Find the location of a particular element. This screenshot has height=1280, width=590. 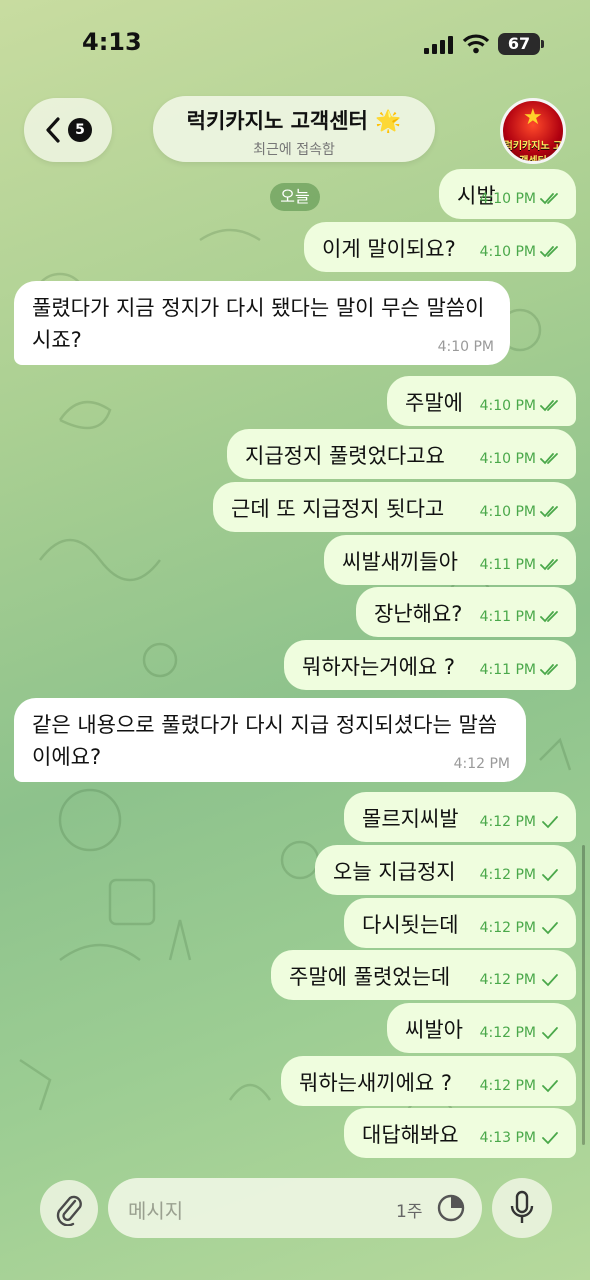

outgoing-message: 몰르지씨발 4:12 PM is located at coordinates (460, 817).